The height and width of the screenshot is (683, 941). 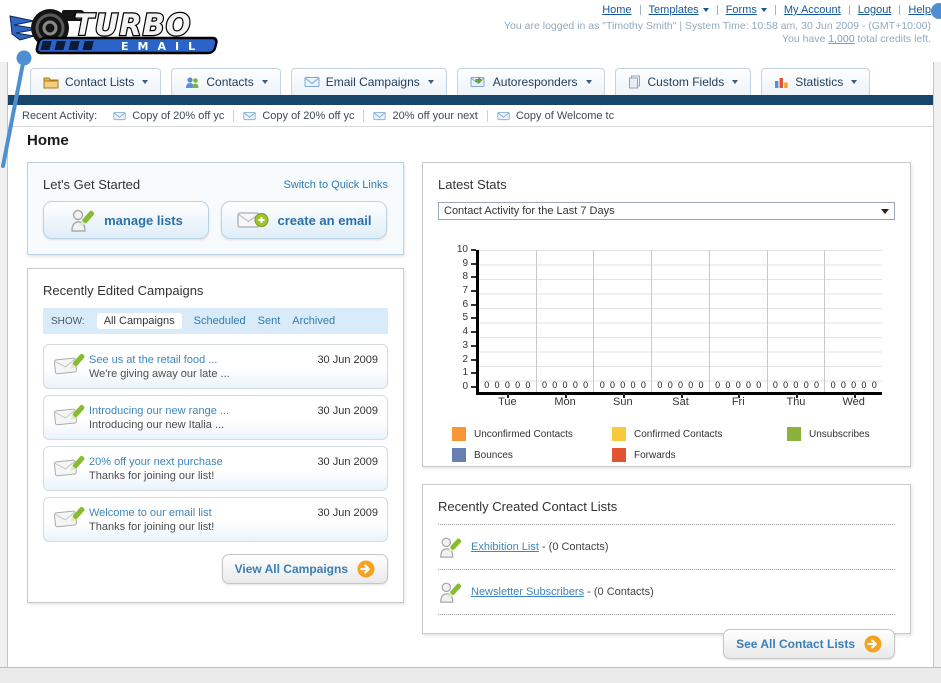 I want to click on tab-contacts: Contacts, so click(x=226, y=81).